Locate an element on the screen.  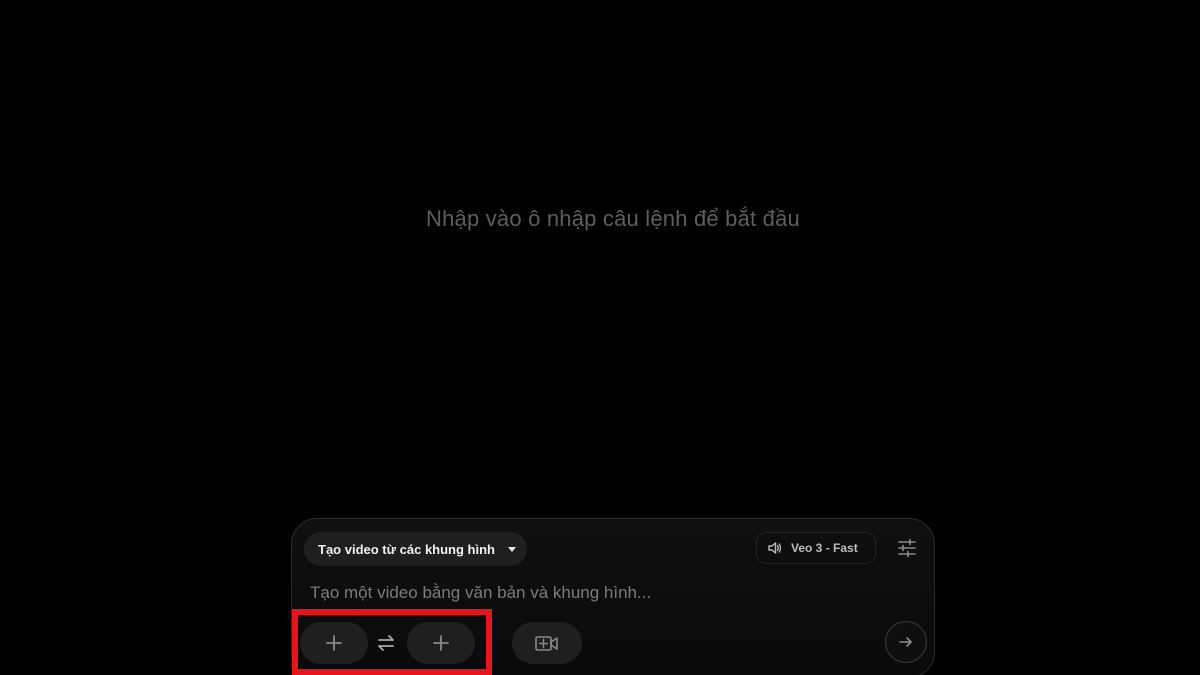
chevron-down-icon is located at coordinates (512, 549).